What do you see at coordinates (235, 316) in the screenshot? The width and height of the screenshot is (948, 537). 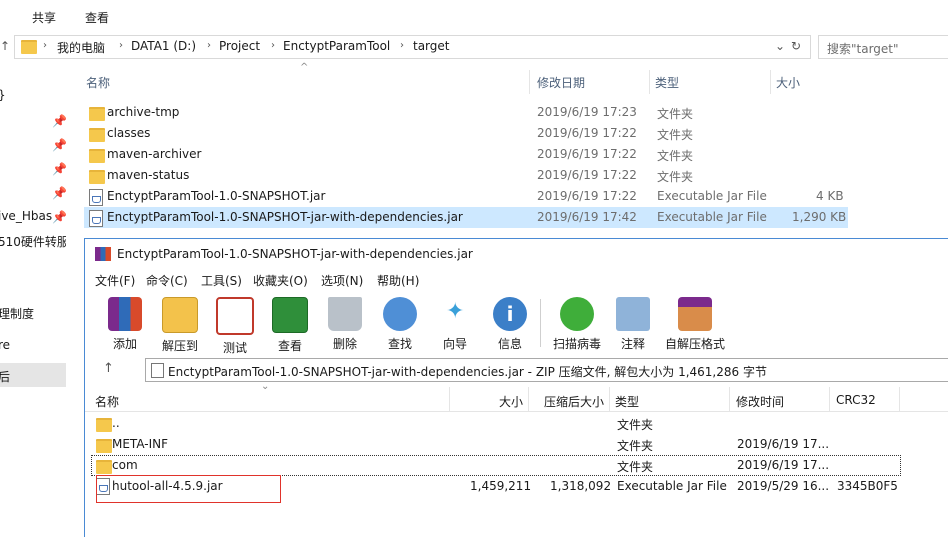 I see `test-clipboard-icon` at bounding box center [235, 316].